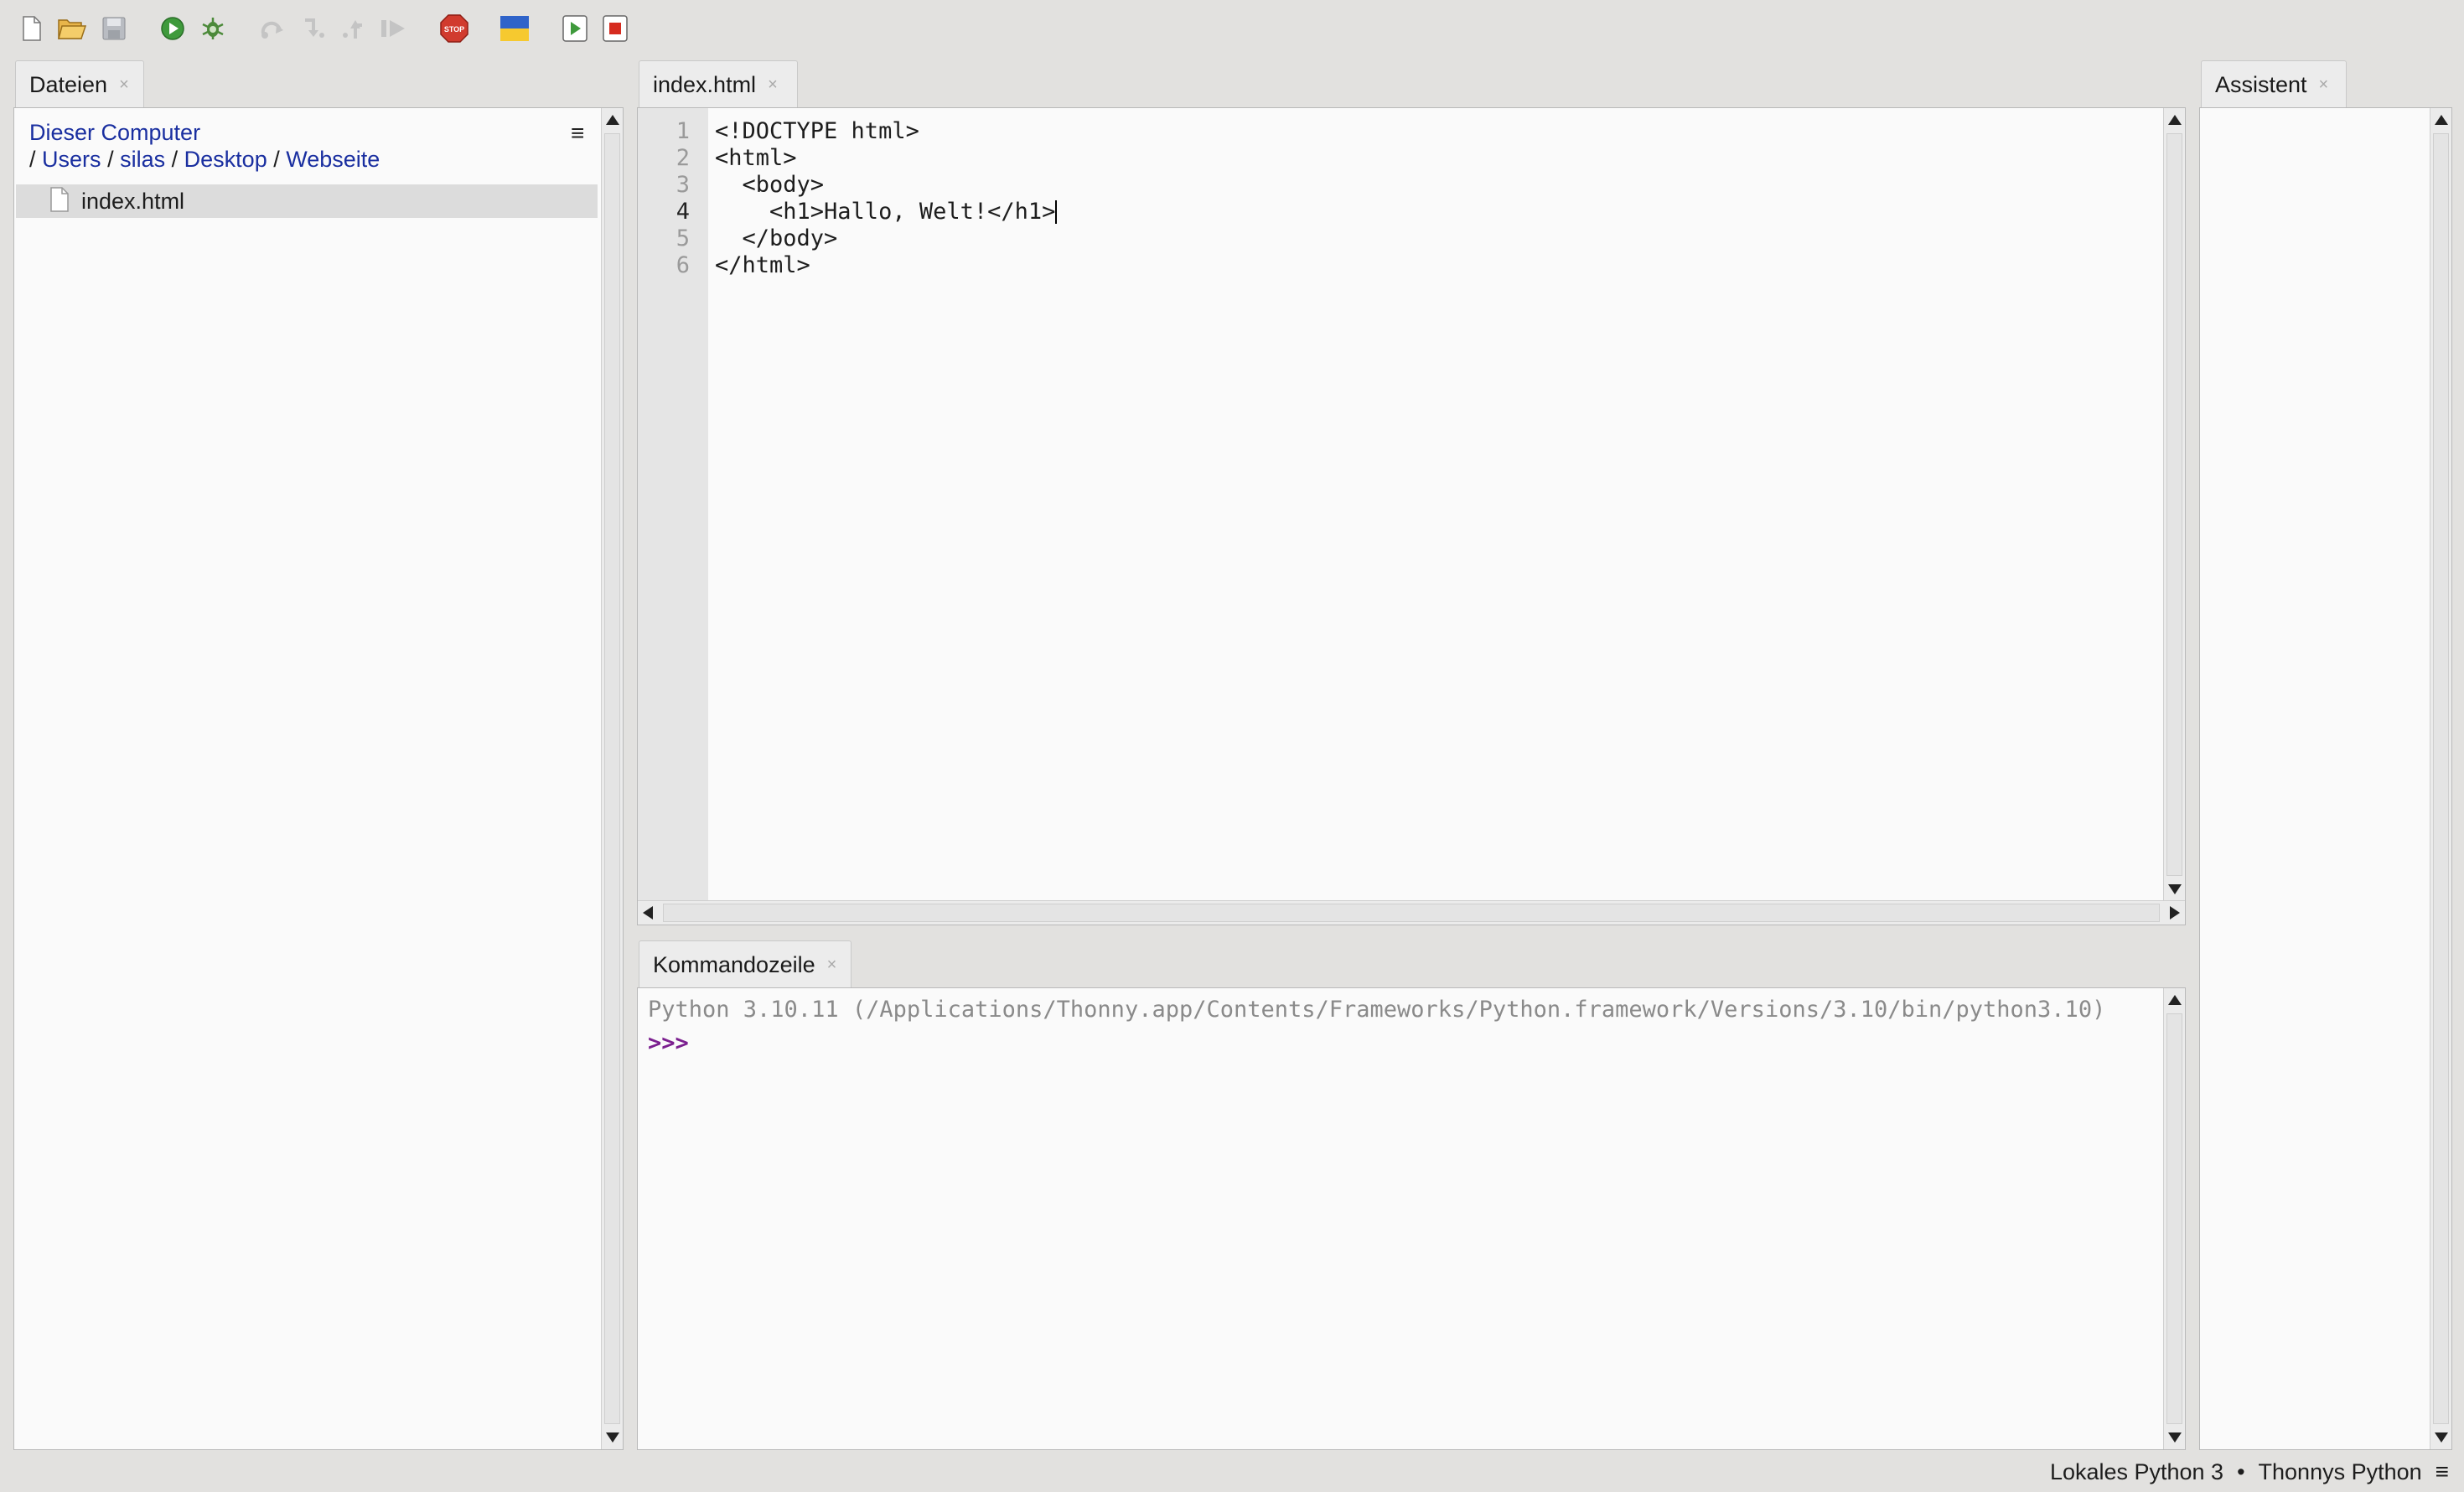 The height and width of the screenshot is (1492, 2464). What do you see at coordinates (225, 159) in the screenshot?
I see `breadcrumb-desktop: Desktop` at bounding box center [225, 159].